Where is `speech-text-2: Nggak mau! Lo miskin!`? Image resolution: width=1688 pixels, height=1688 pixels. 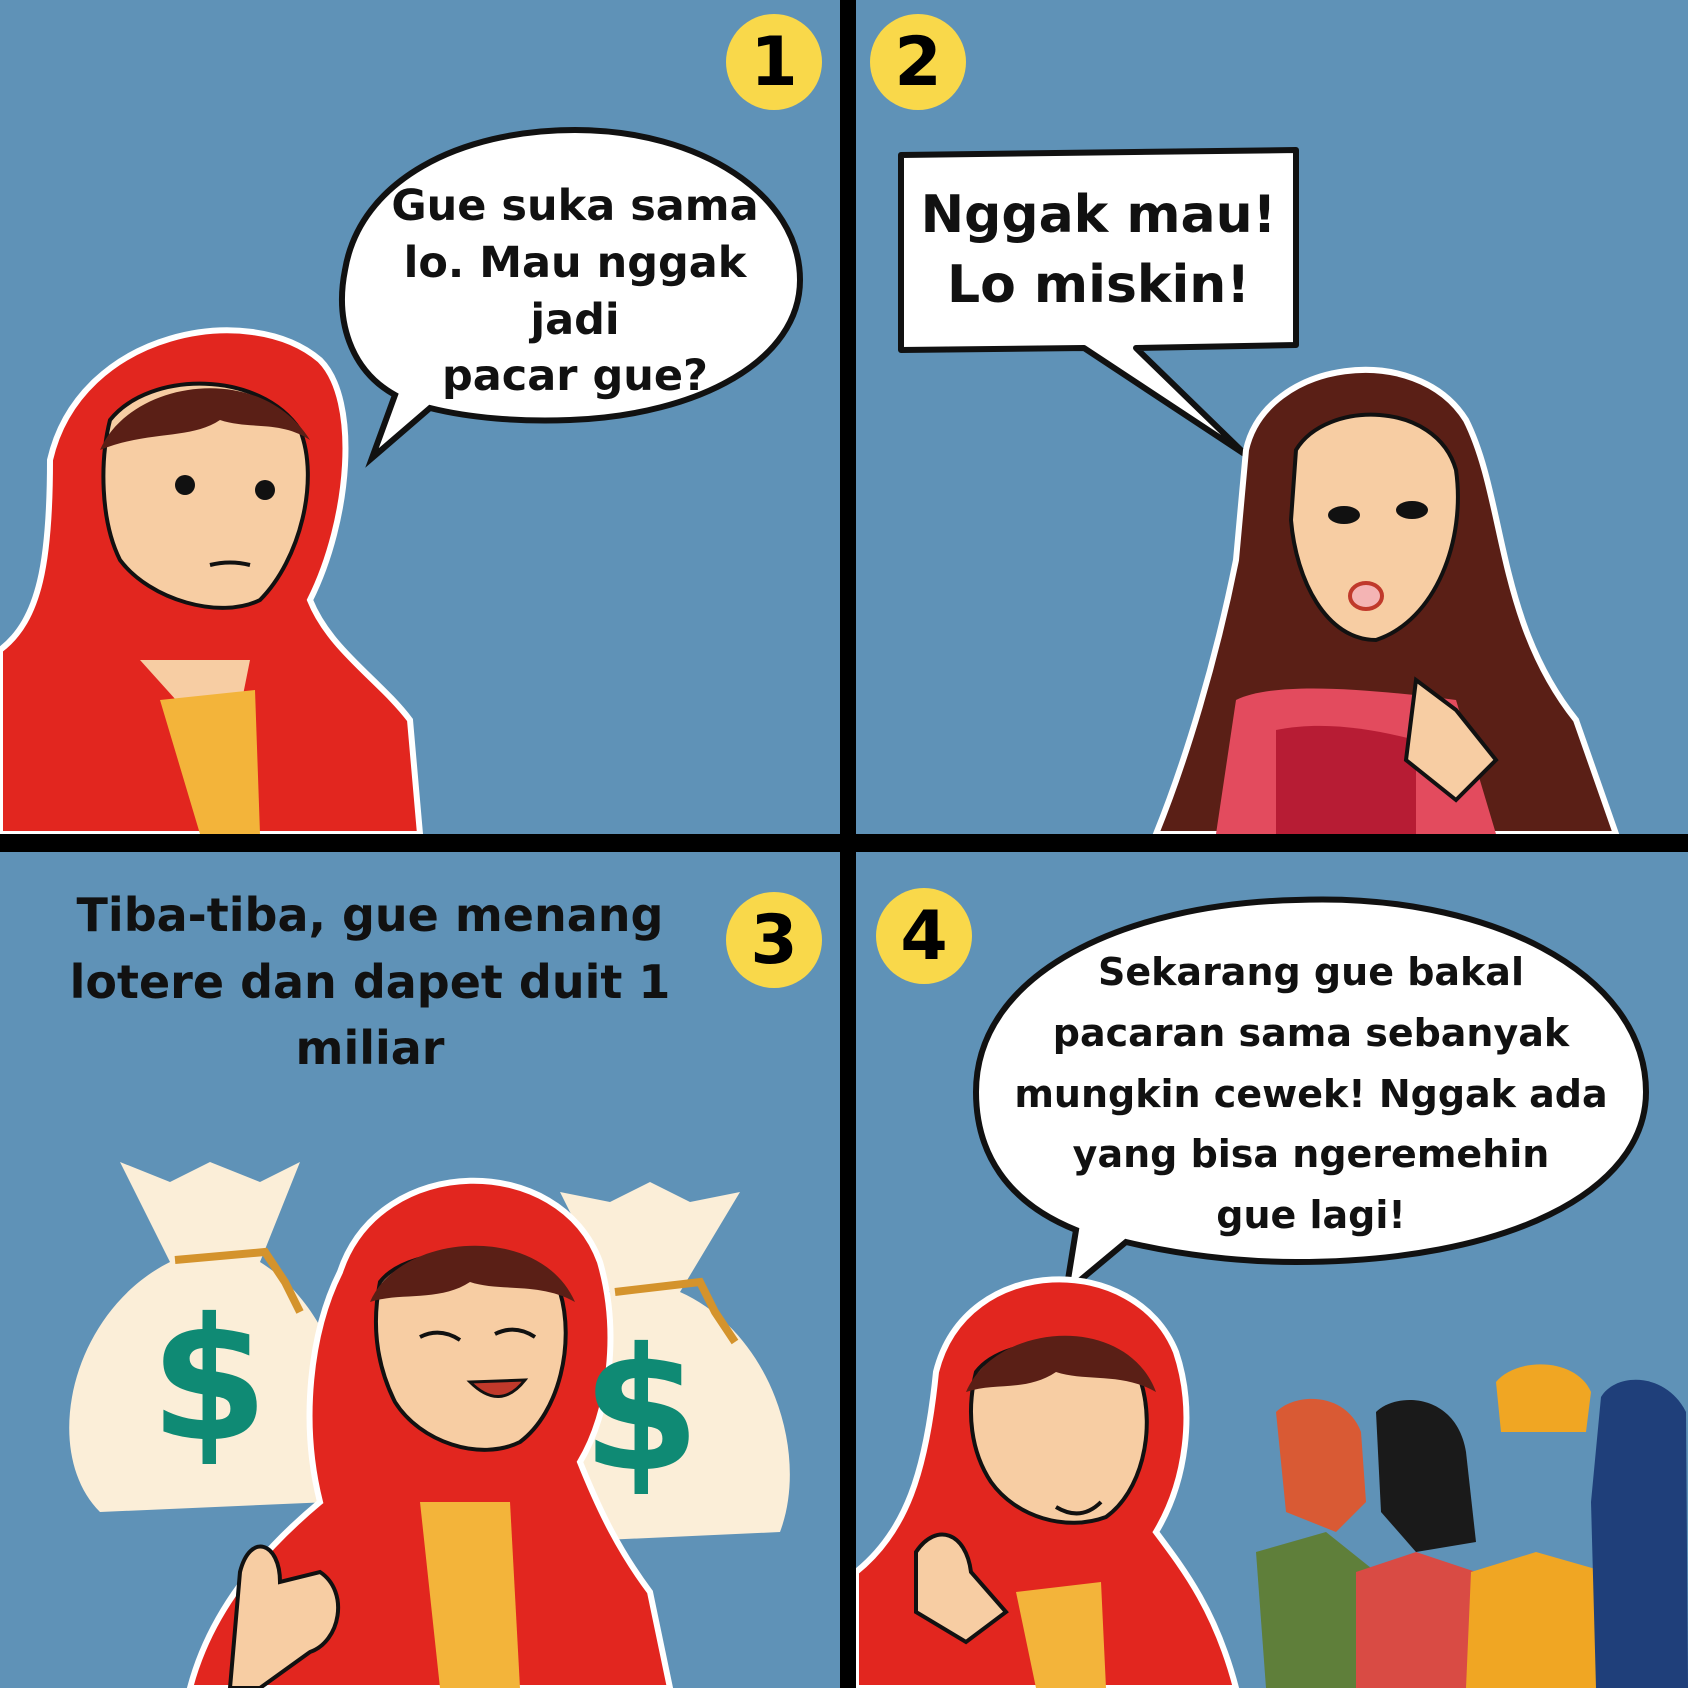
speech-text-2: Nggak mau! Lo miskin! is located at coordinates (1098, 250).